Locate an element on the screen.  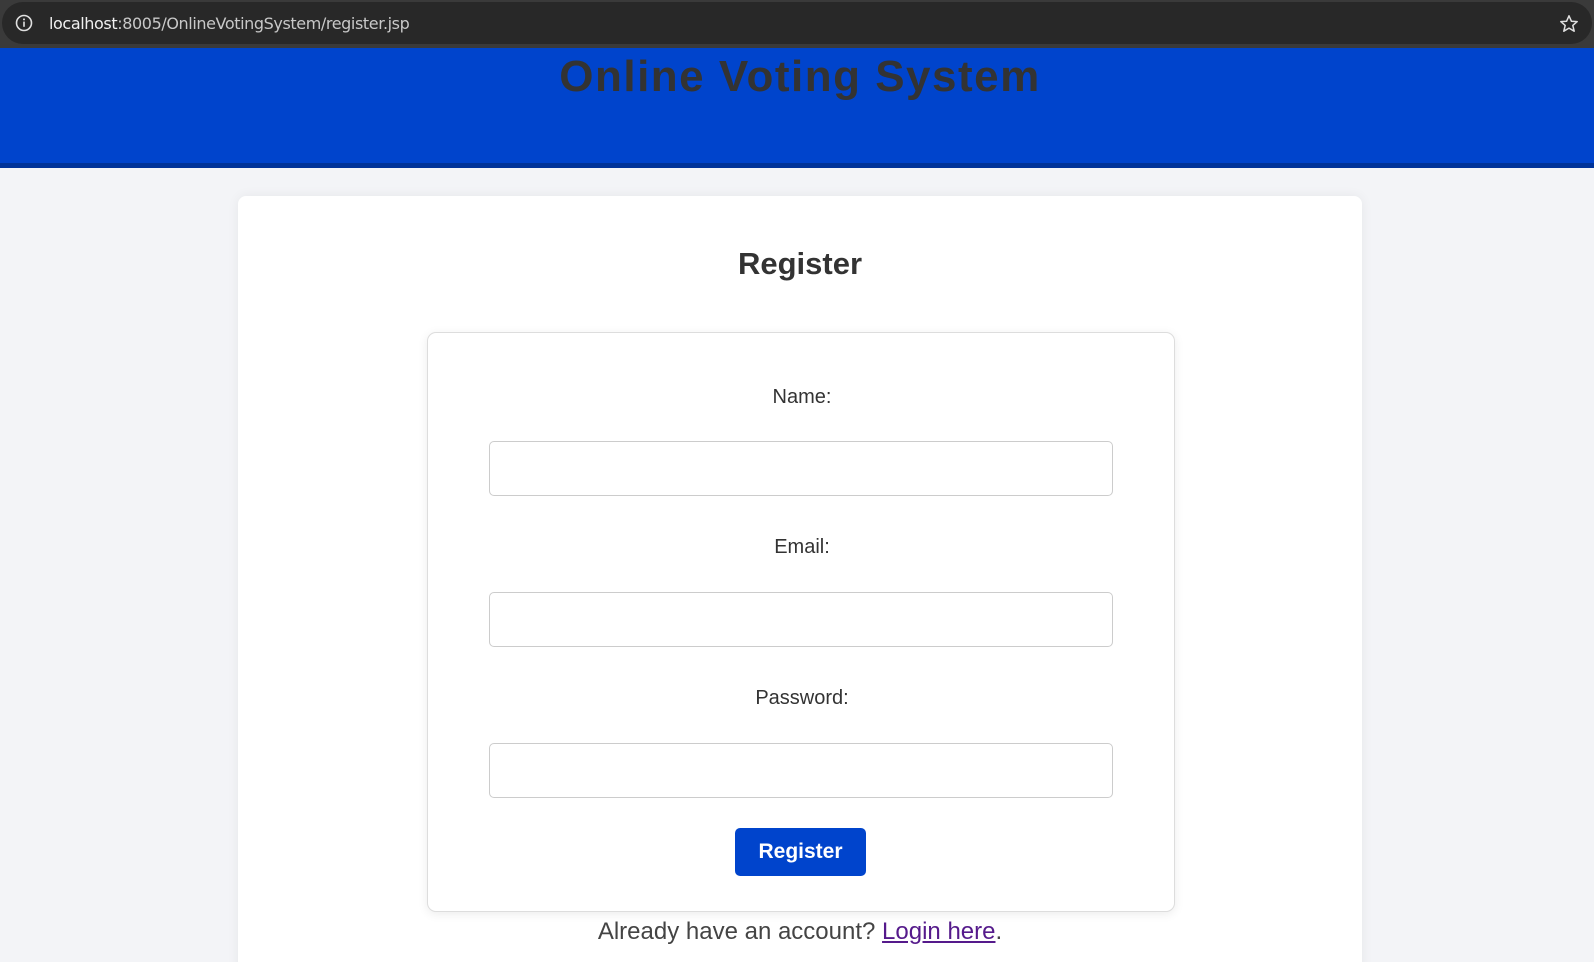
email-label: Email: is located at coordinates (802, 547).